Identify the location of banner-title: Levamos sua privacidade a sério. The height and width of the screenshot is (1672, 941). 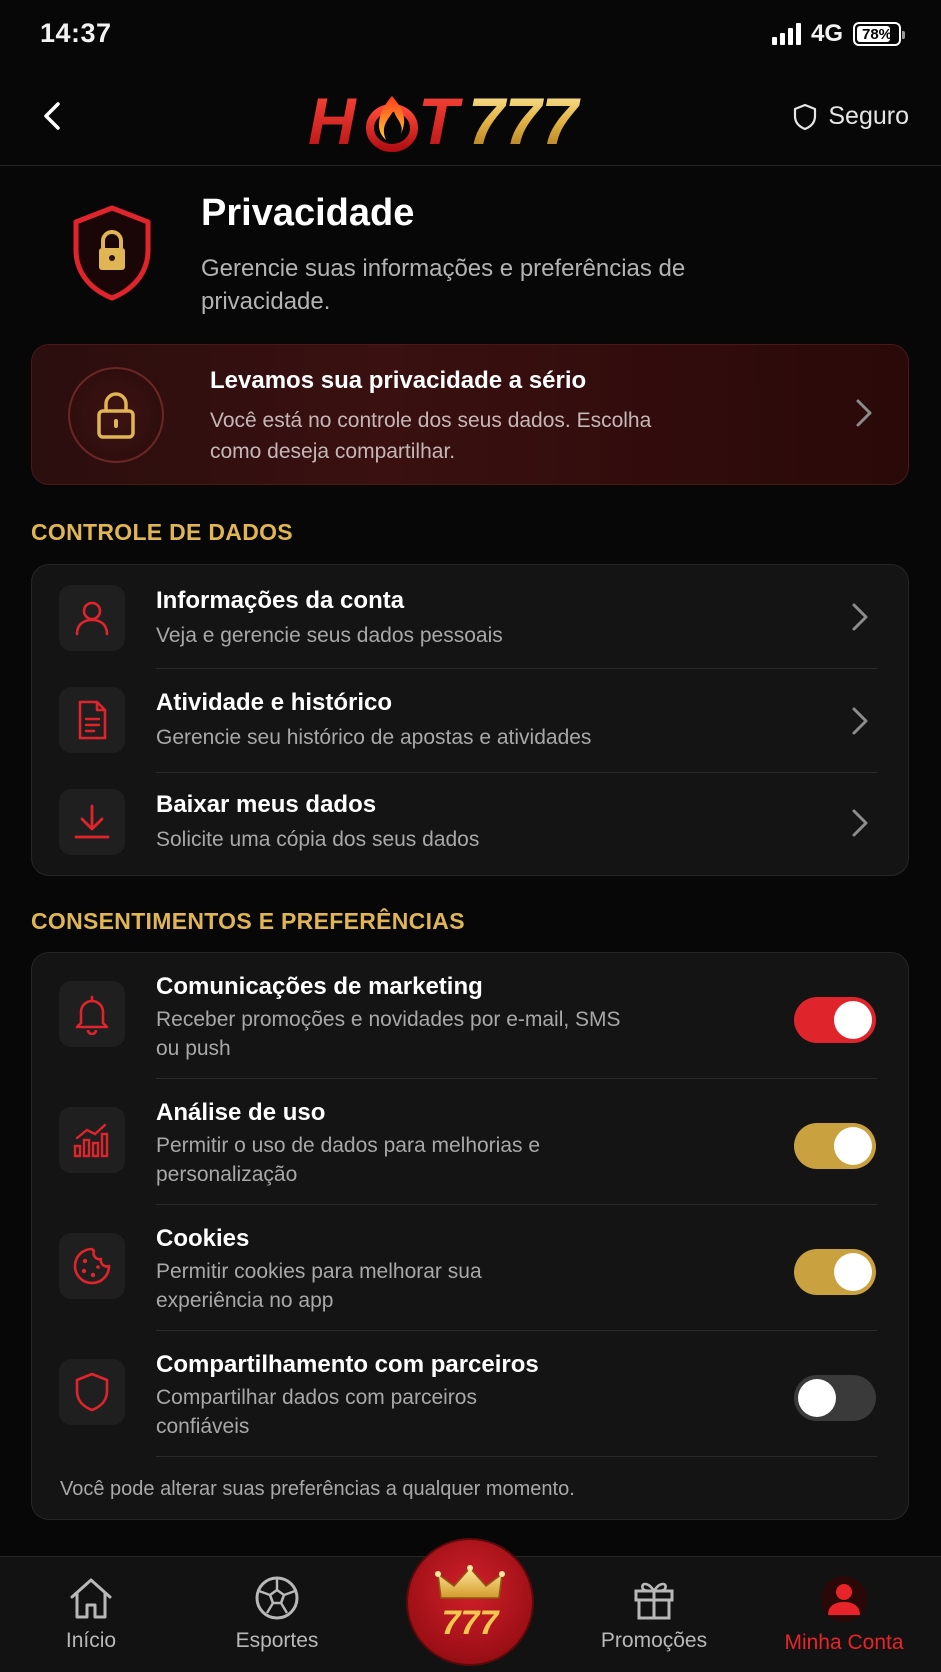
(398, 380).